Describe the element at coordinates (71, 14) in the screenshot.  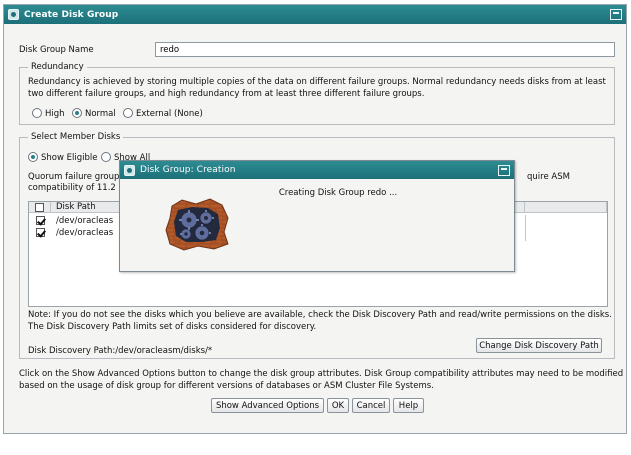
I see `window-title: Create Disk Group` at that location.